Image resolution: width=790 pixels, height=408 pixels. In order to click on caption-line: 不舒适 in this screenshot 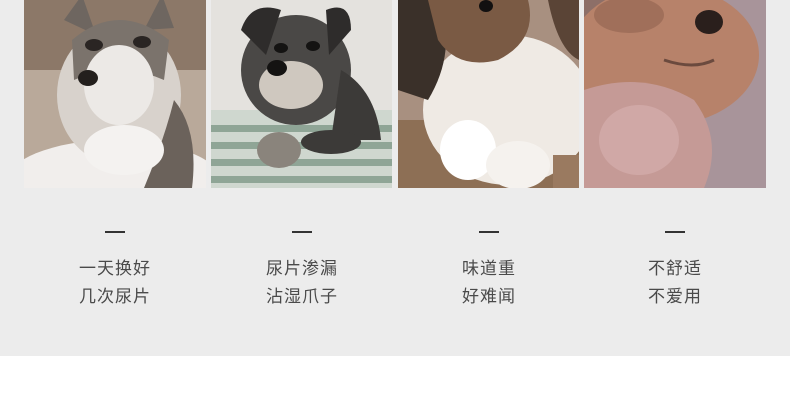, I will do `click(675, 269)`.